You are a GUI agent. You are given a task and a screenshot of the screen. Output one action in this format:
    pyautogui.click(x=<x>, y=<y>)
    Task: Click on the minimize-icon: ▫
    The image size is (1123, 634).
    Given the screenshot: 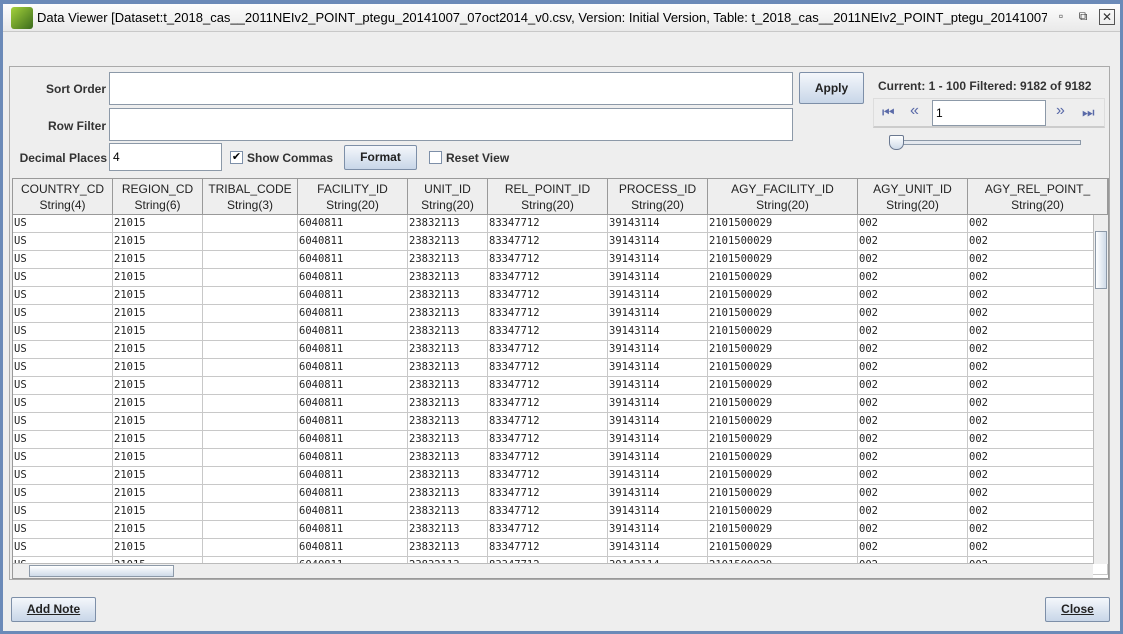 What is the action you would take?
    pyautogui.click(x=1061, y=17)
    